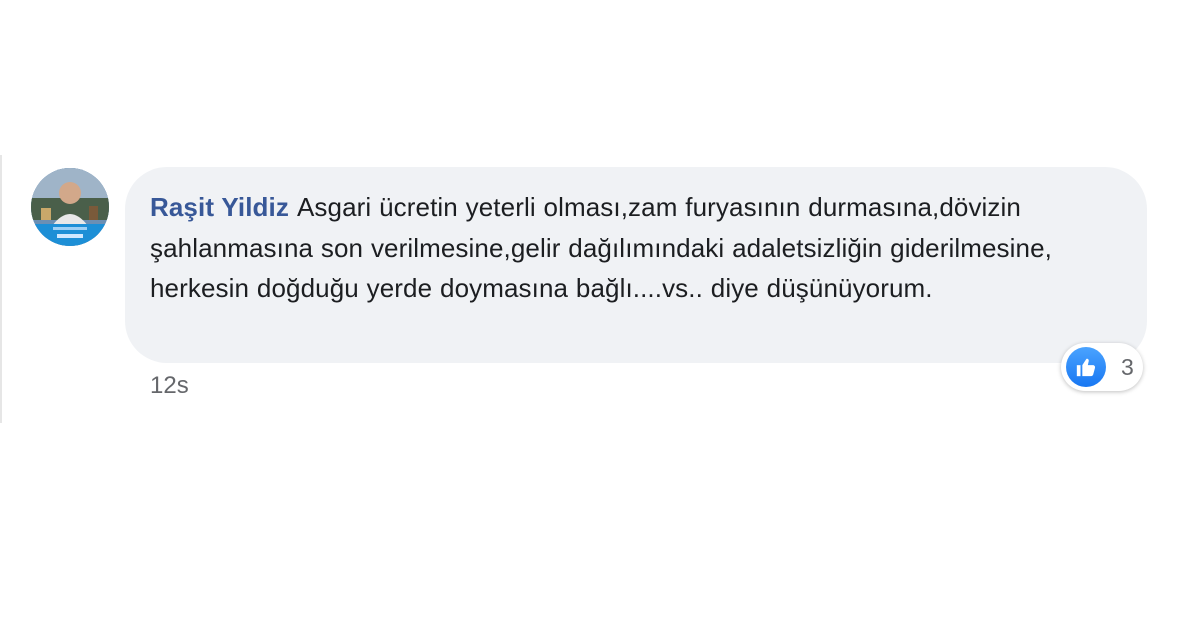 This screenshot has width=1200, height=628. I want to click on like-icon, so click(1086, 367).